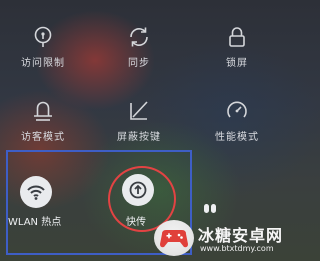  What do you see at coordinates (237, 63) in the screenshot?
I see `tile-lock-screen-label: 锁屏` at bounding box center [237, 63].